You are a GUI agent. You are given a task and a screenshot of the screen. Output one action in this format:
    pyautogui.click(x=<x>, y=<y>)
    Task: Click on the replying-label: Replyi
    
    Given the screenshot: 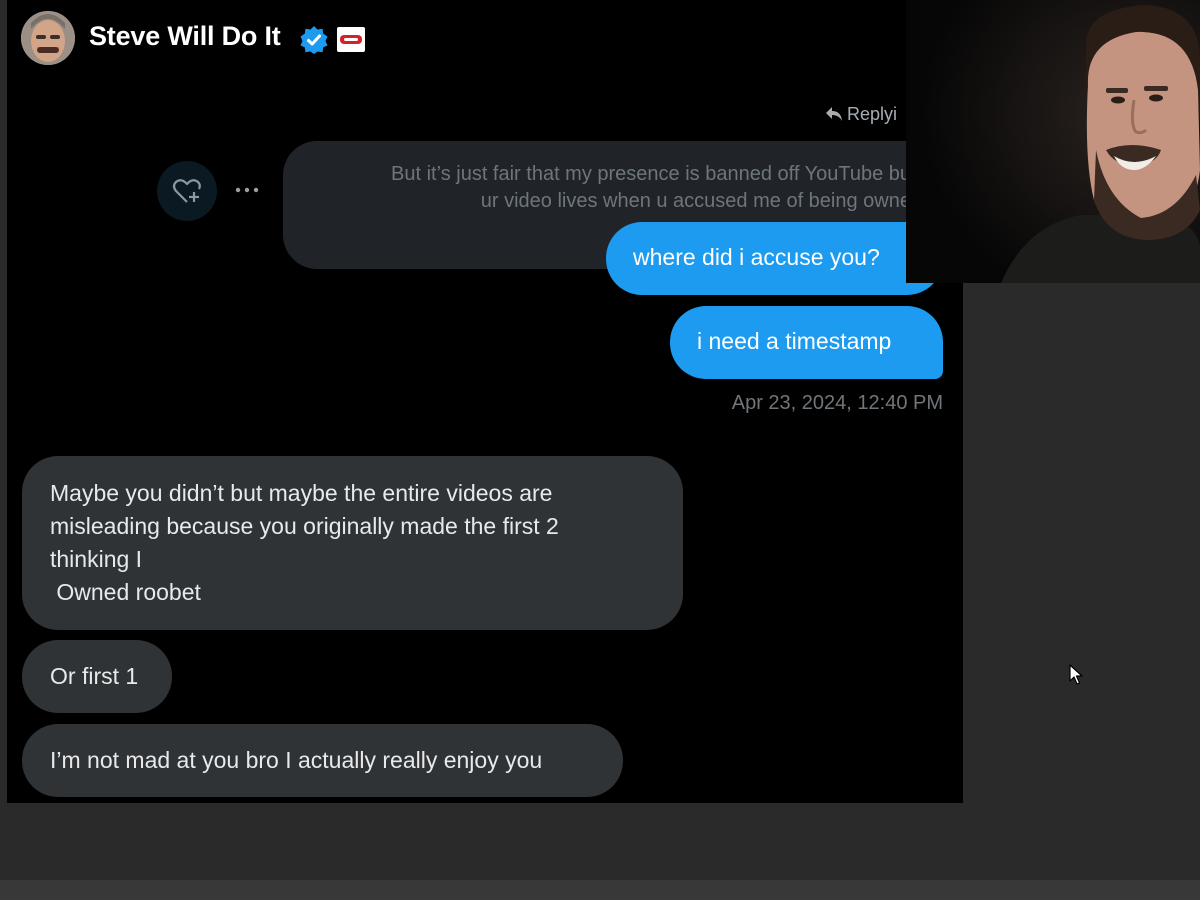 What is the action you would take?
    pyautogui.click(x=872, y=114)
    